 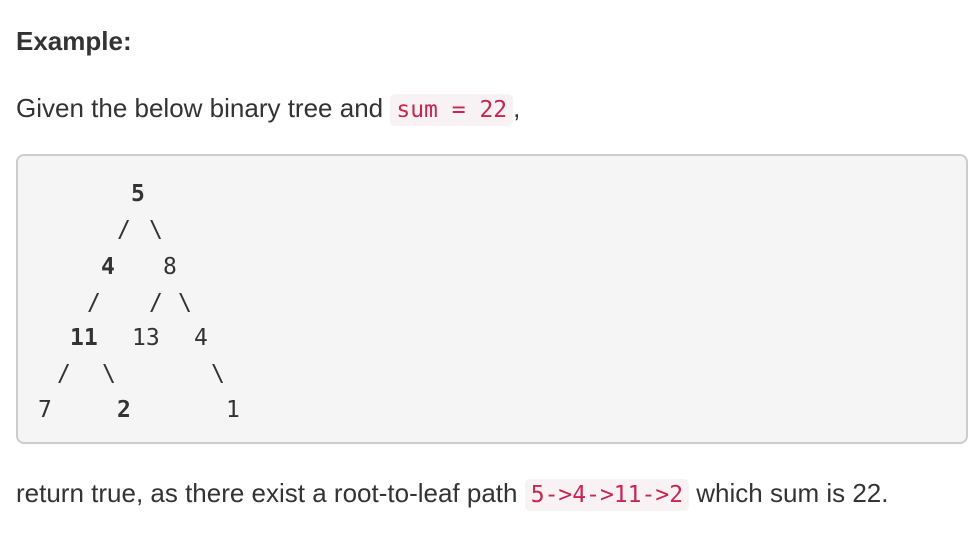 I want to click on tree-node-leaf-1: 1, so click(x=233, y=410).